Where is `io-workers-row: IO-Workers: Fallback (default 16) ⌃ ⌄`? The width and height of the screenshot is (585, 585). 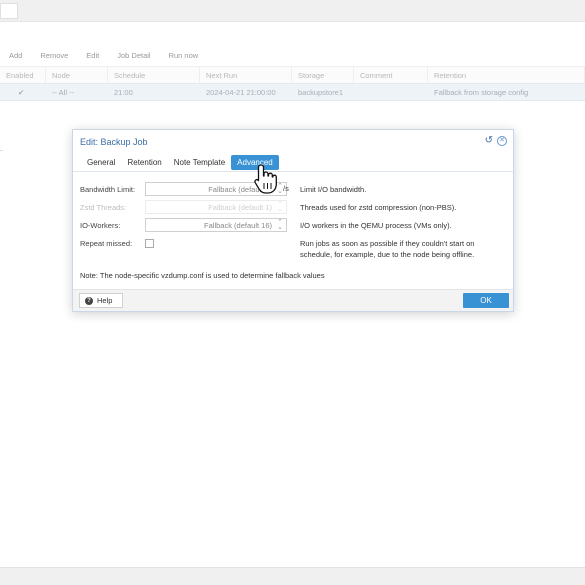
io-workers-row: IO-Workers: Fallback (default 16) ⌃ ⌄ is located at coordinates (183, 225).